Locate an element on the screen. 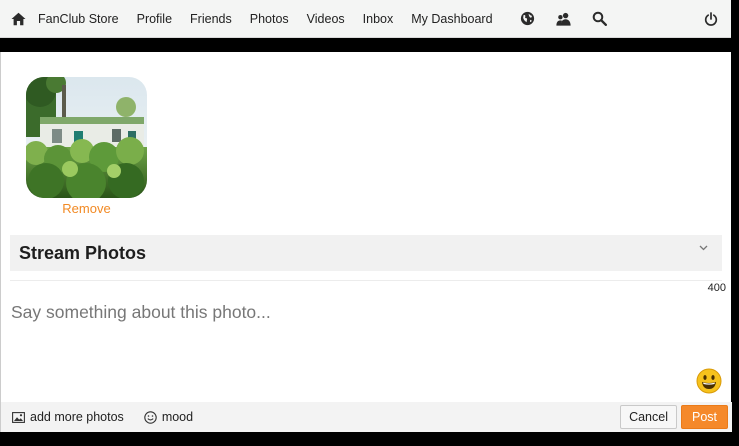  add-more-photos-label: add more photos is located at coordinates (77, 417).